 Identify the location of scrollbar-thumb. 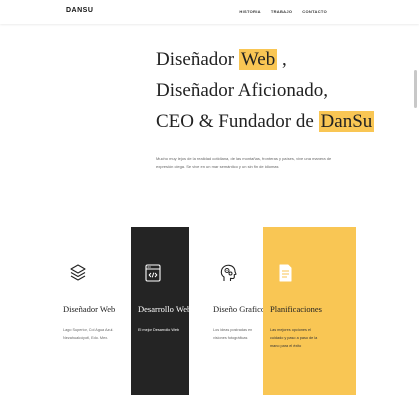
(415, 89).